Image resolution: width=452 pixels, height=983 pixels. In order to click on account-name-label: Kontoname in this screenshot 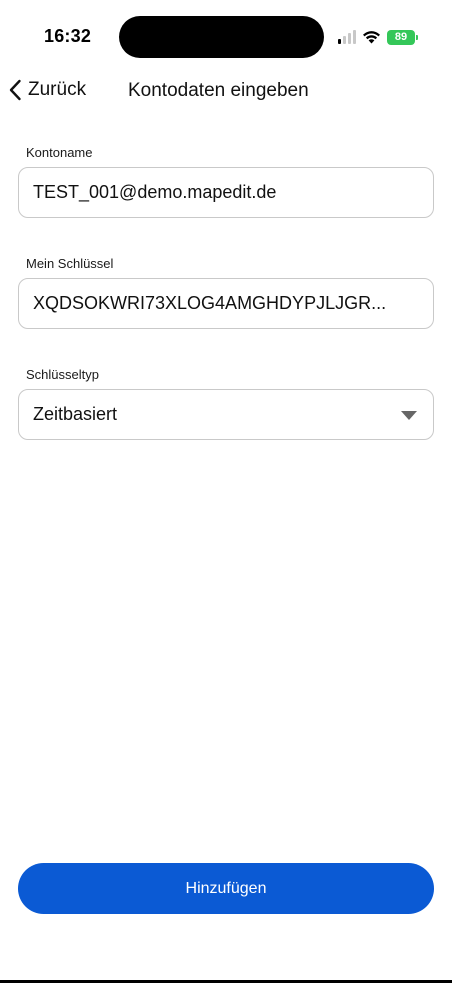, I will do `click(59, 152)`.